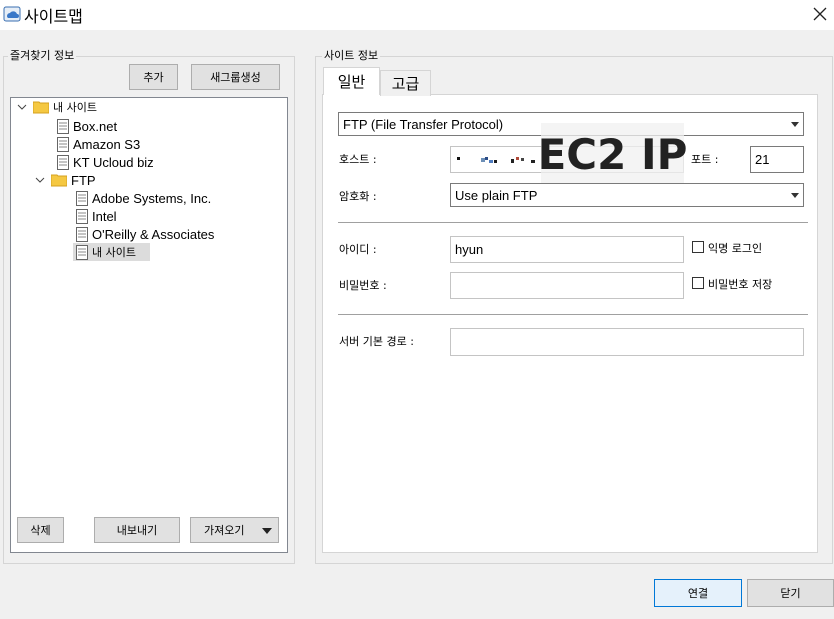 Image resolution: width=834 pixels, height=619 pixels. What do you see at coordinates (53, 16) in the screenshot?
I see `window-title: 사이트맵` at bounding box center [53, 16].